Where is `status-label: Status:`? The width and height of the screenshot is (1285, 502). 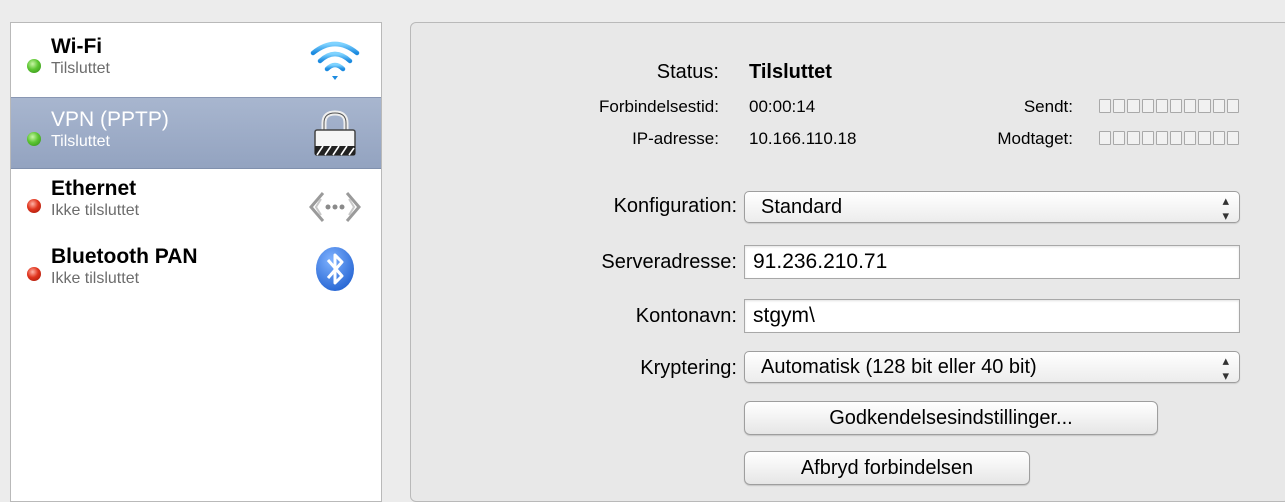 status-label: Status: is located at coordinates (687, 72).